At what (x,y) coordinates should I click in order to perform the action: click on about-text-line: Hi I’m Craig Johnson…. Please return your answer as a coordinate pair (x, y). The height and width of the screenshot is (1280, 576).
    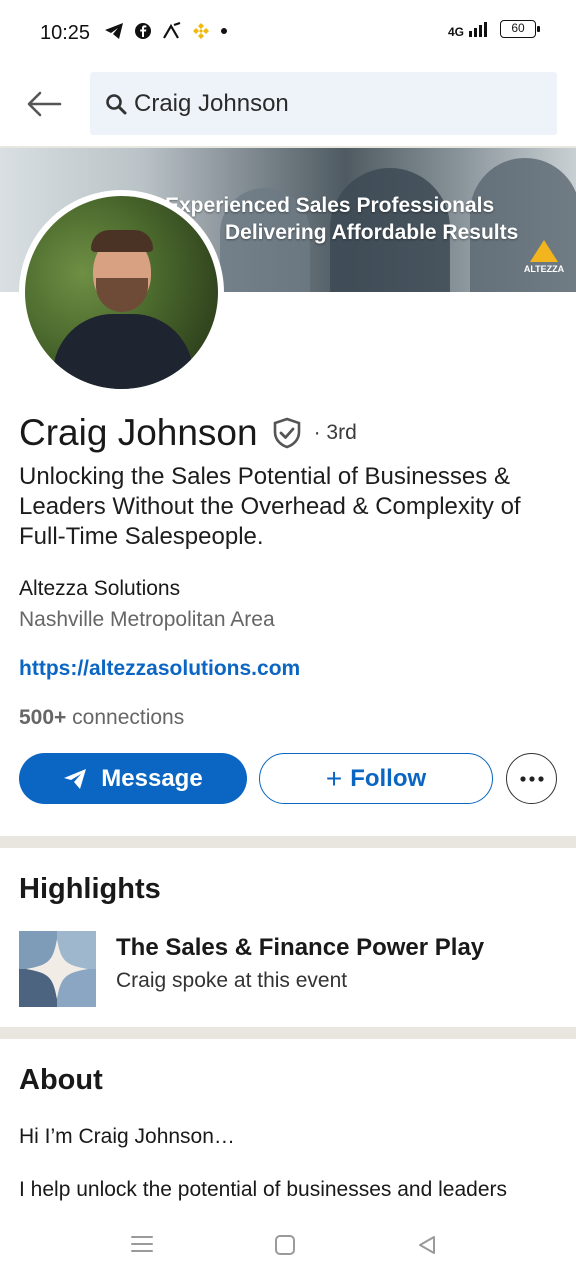
    Looking at the image, I should click on (127, 1136).